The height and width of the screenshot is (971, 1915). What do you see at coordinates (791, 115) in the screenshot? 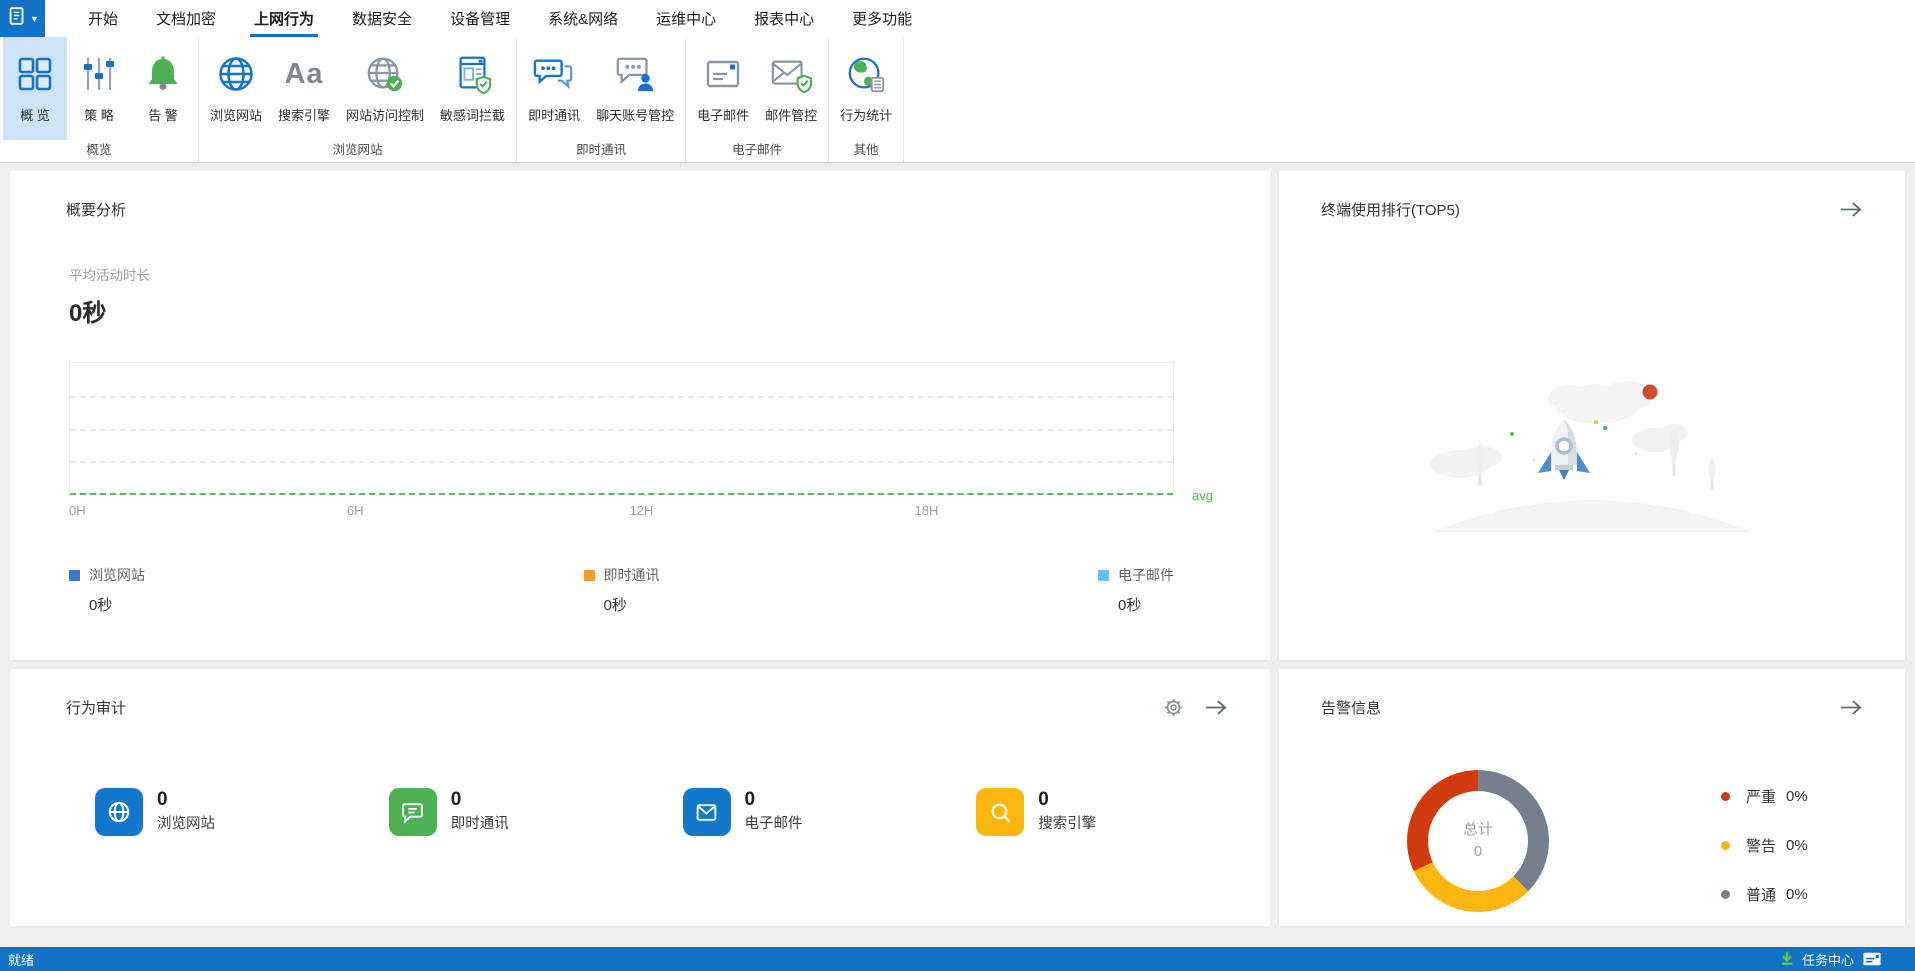
I see `ribbon-button-label: 邮件管控` at bounding box center [791, 115].